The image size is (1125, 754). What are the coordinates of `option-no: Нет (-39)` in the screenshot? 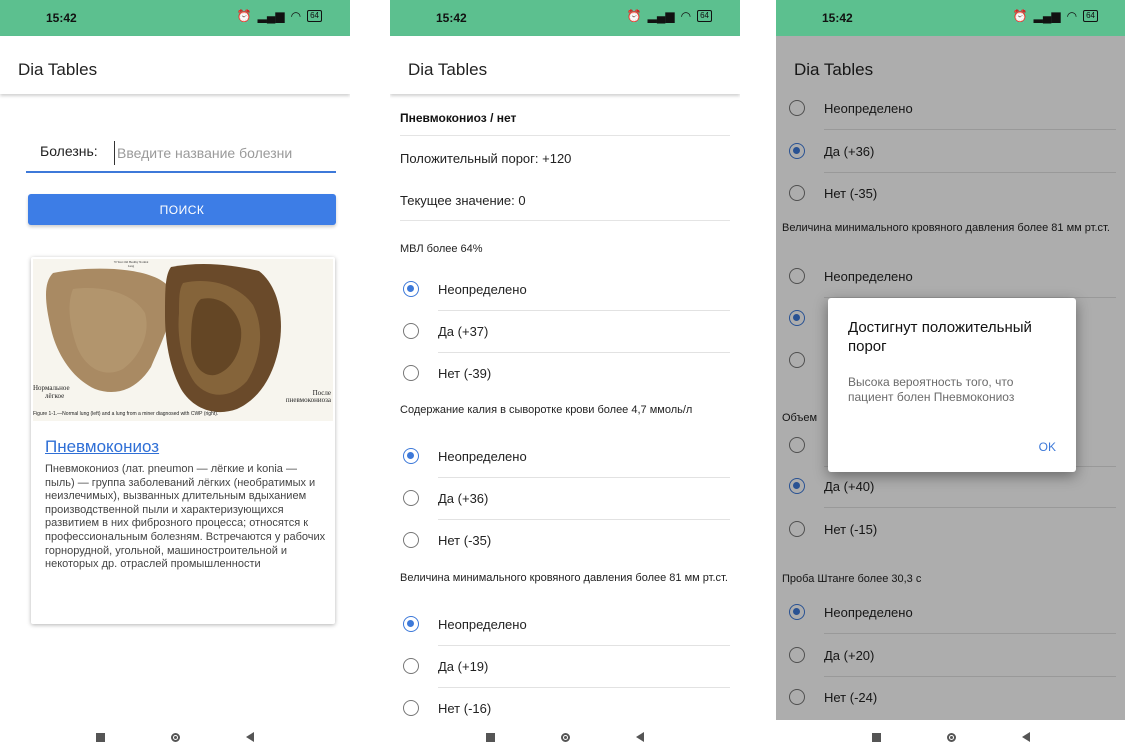 It's located at (565, 374).